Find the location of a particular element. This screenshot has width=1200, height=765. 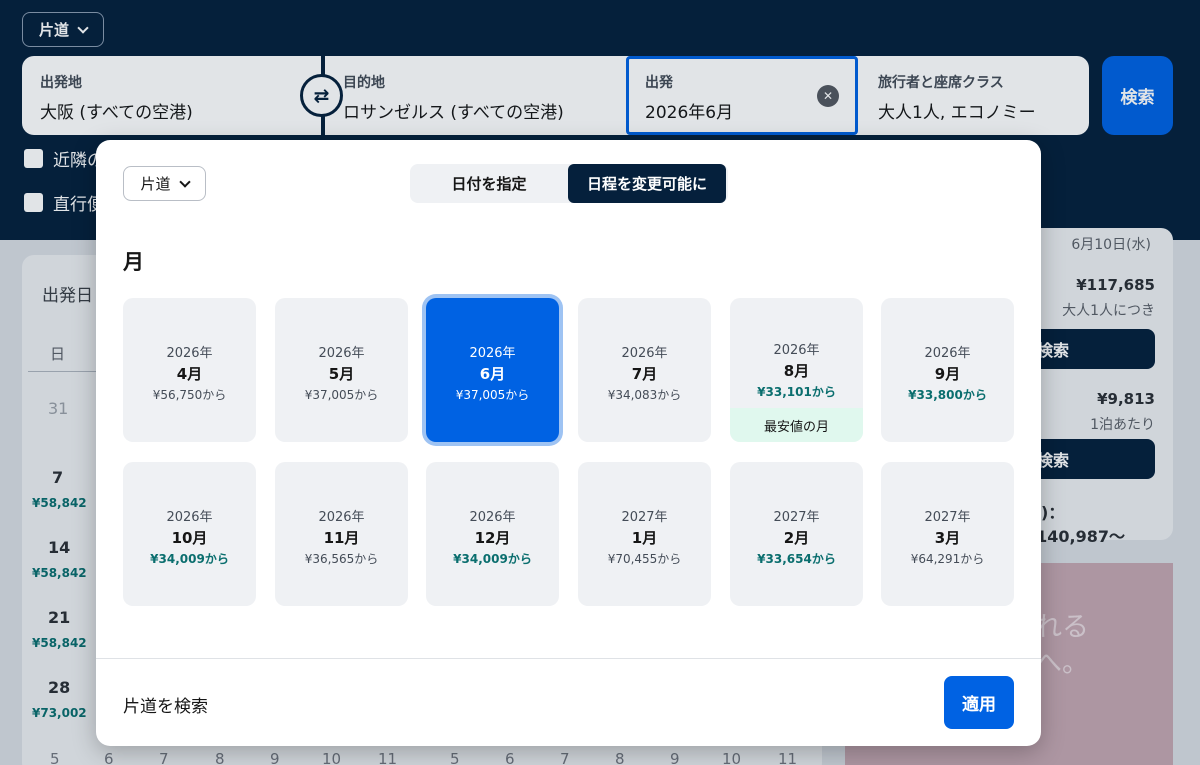

month-option: 2026年 8月 ¥33,101から最安値の月 is located at coordinates (796, 370).